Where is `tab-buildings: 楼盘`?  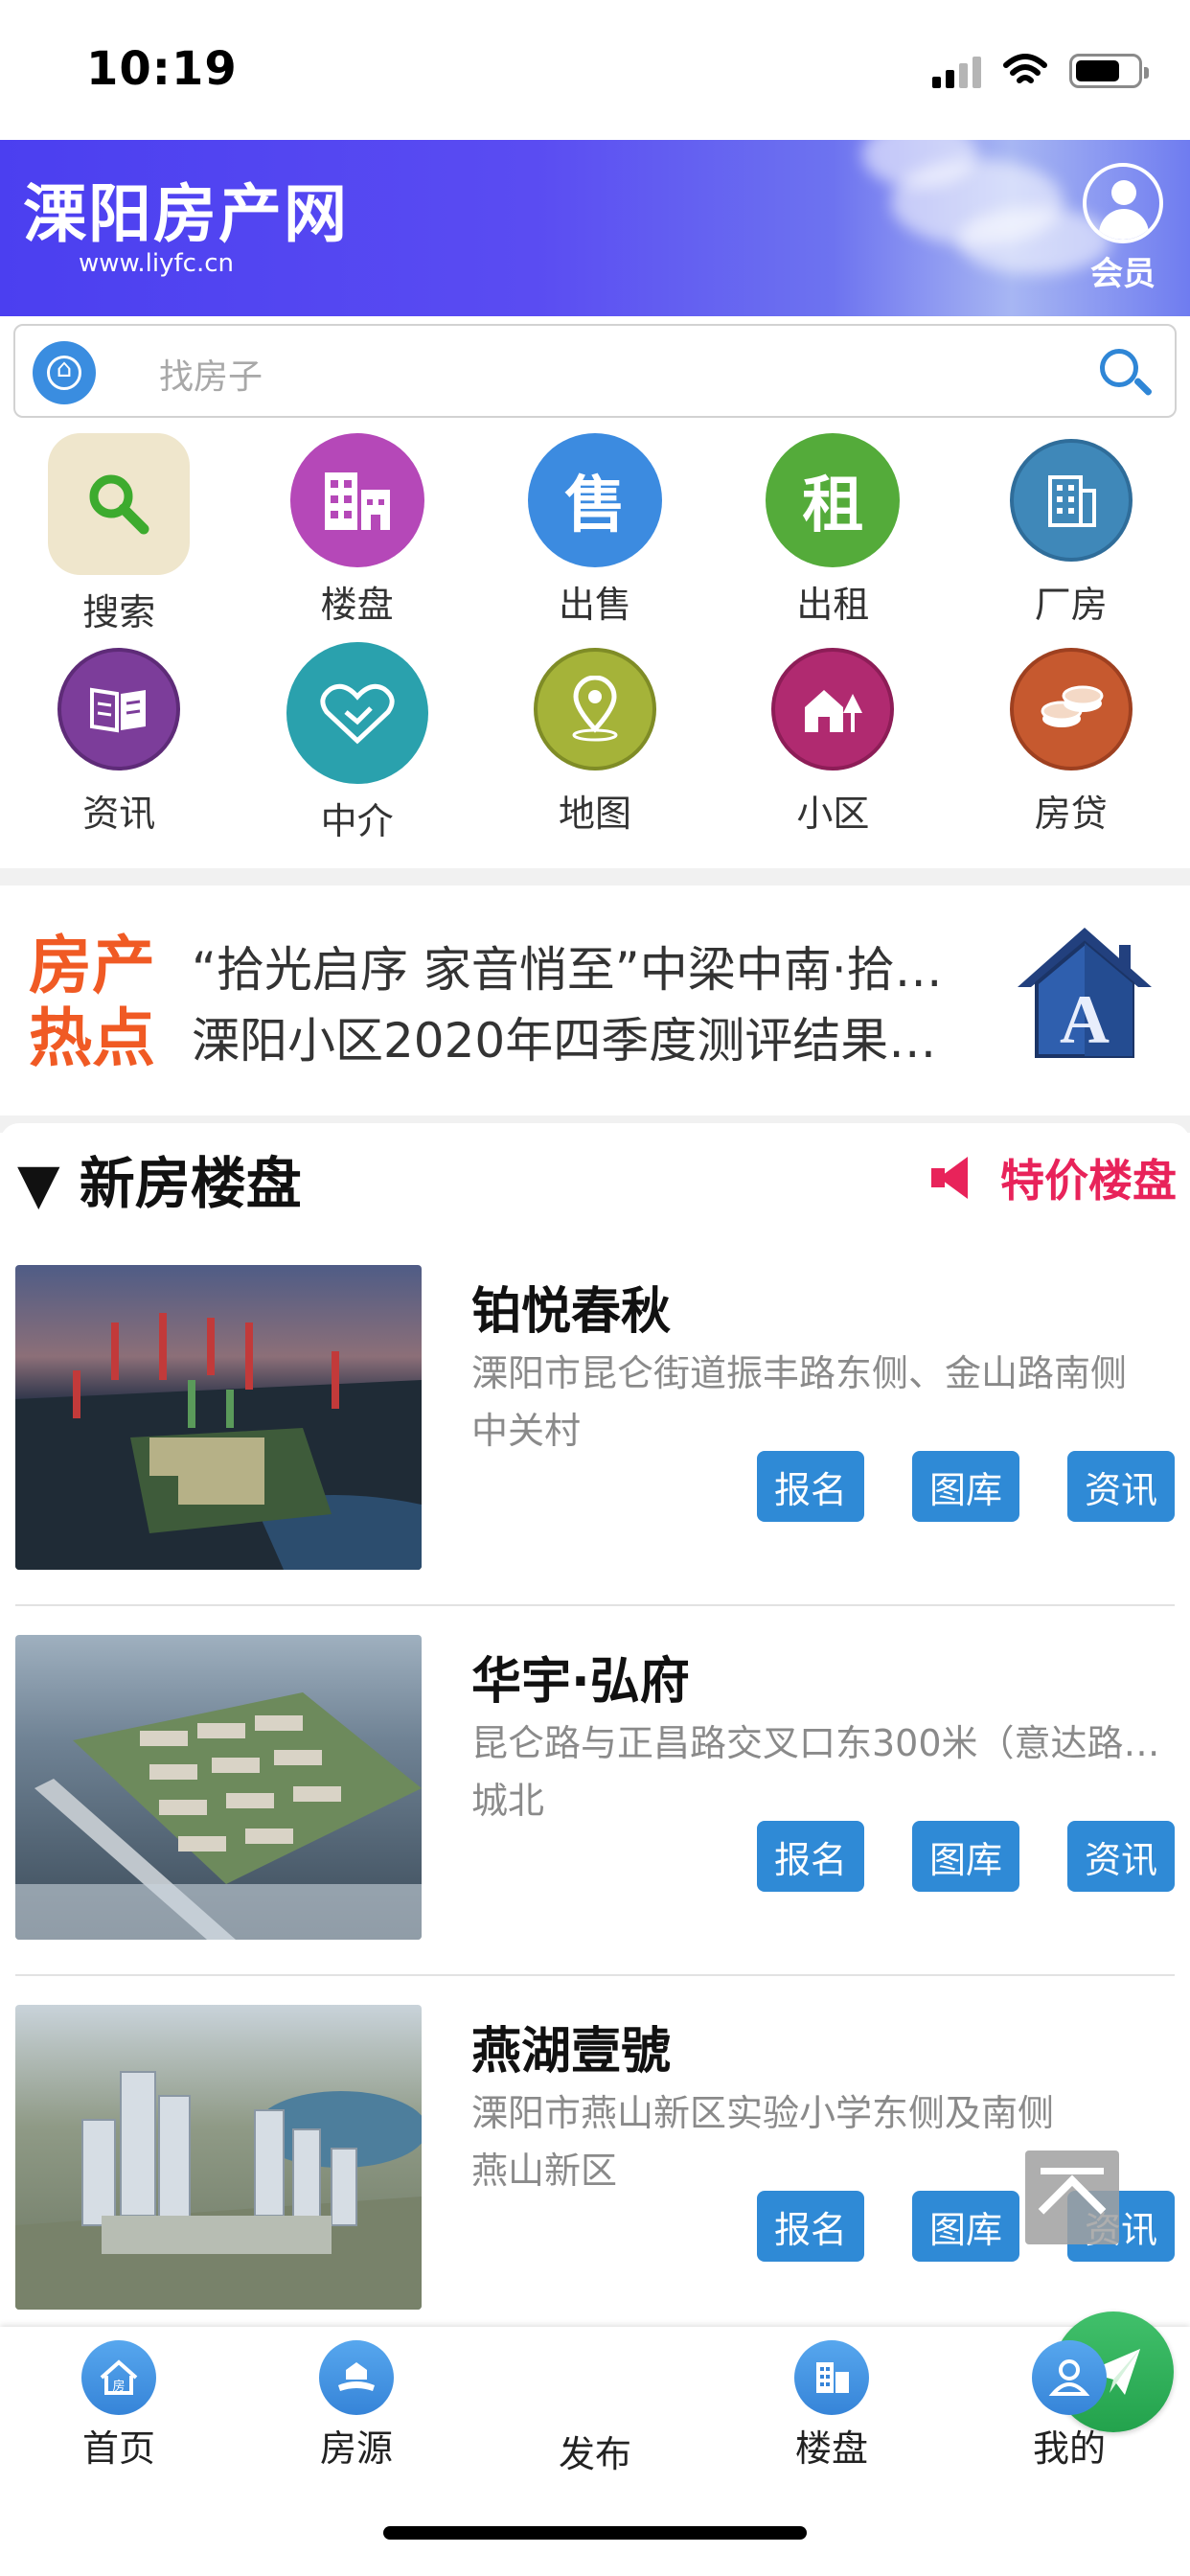 tab-buildings: 楼盘 is located at coordinates (832, 2406).